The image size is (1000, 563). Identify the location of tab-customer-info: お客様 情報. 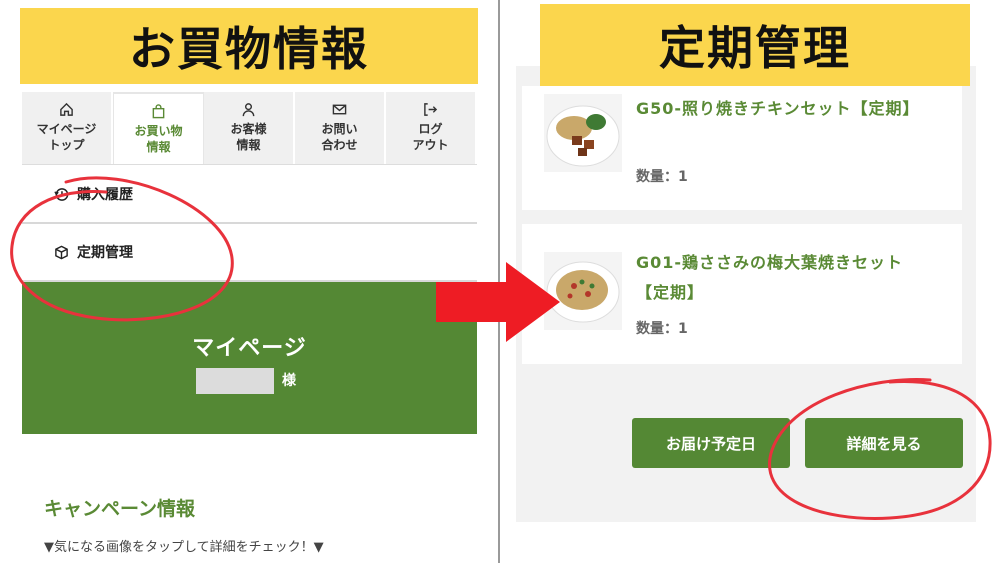
(249, 128).